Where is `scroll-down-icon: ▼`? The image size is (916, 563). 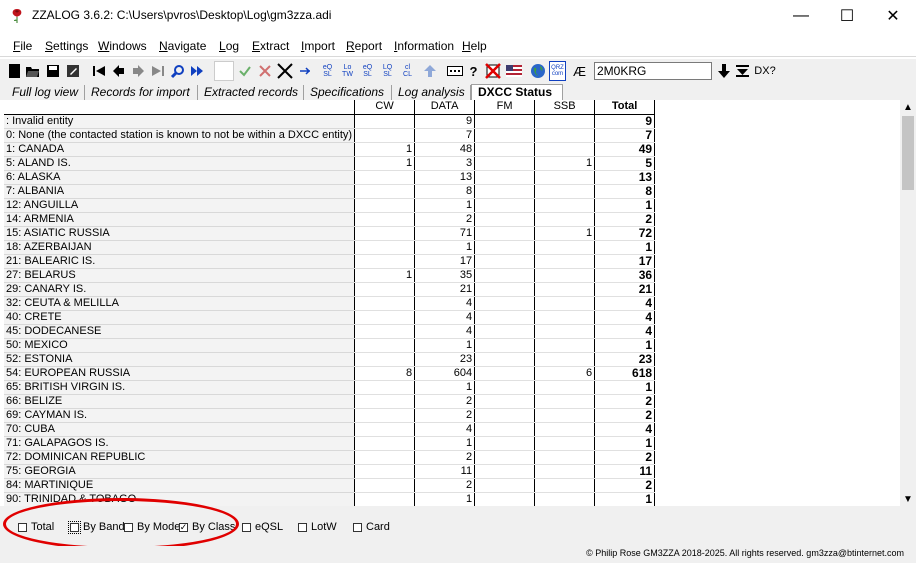 scroll-down-icon: ▼ is located at coordinates (908, 499).